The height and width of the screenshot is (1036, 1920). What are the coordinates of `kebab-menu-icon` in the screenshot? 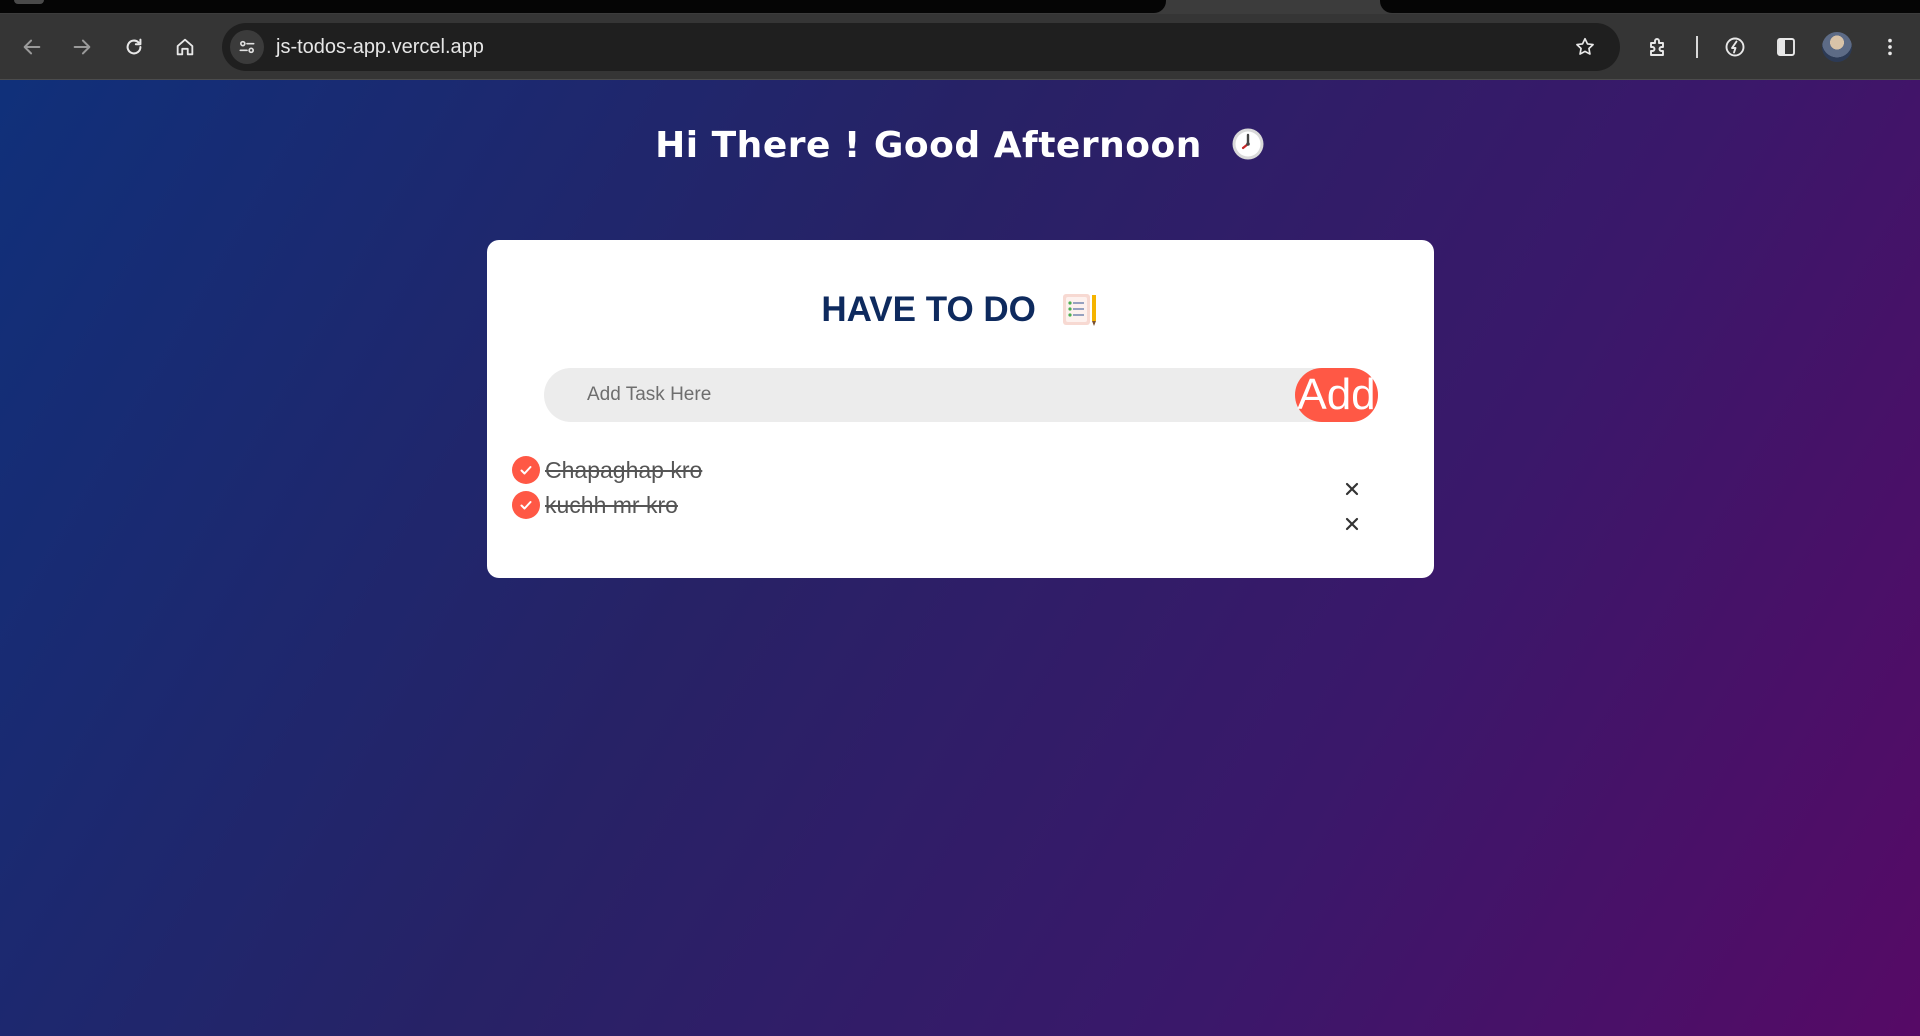 It's located at (1890, 47).